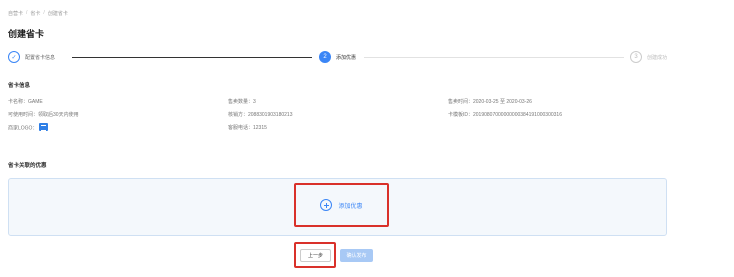 Image resolution: width=734 pixels, height=277 pixels. Describe the element at coordinates (25, 102) in the screenshot. I see `card-name: 卡名称：GAME` at that location.